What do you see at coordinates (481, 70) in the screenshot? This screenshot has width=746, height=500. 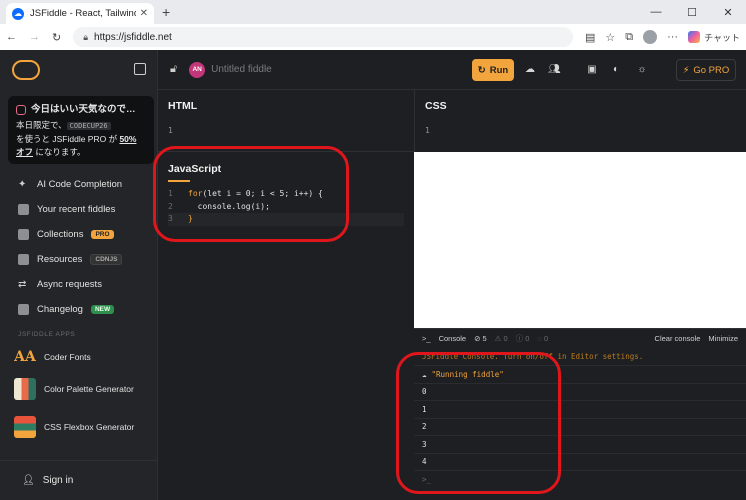 I see `run-icon: ↻` at bounding box center [481, 70].